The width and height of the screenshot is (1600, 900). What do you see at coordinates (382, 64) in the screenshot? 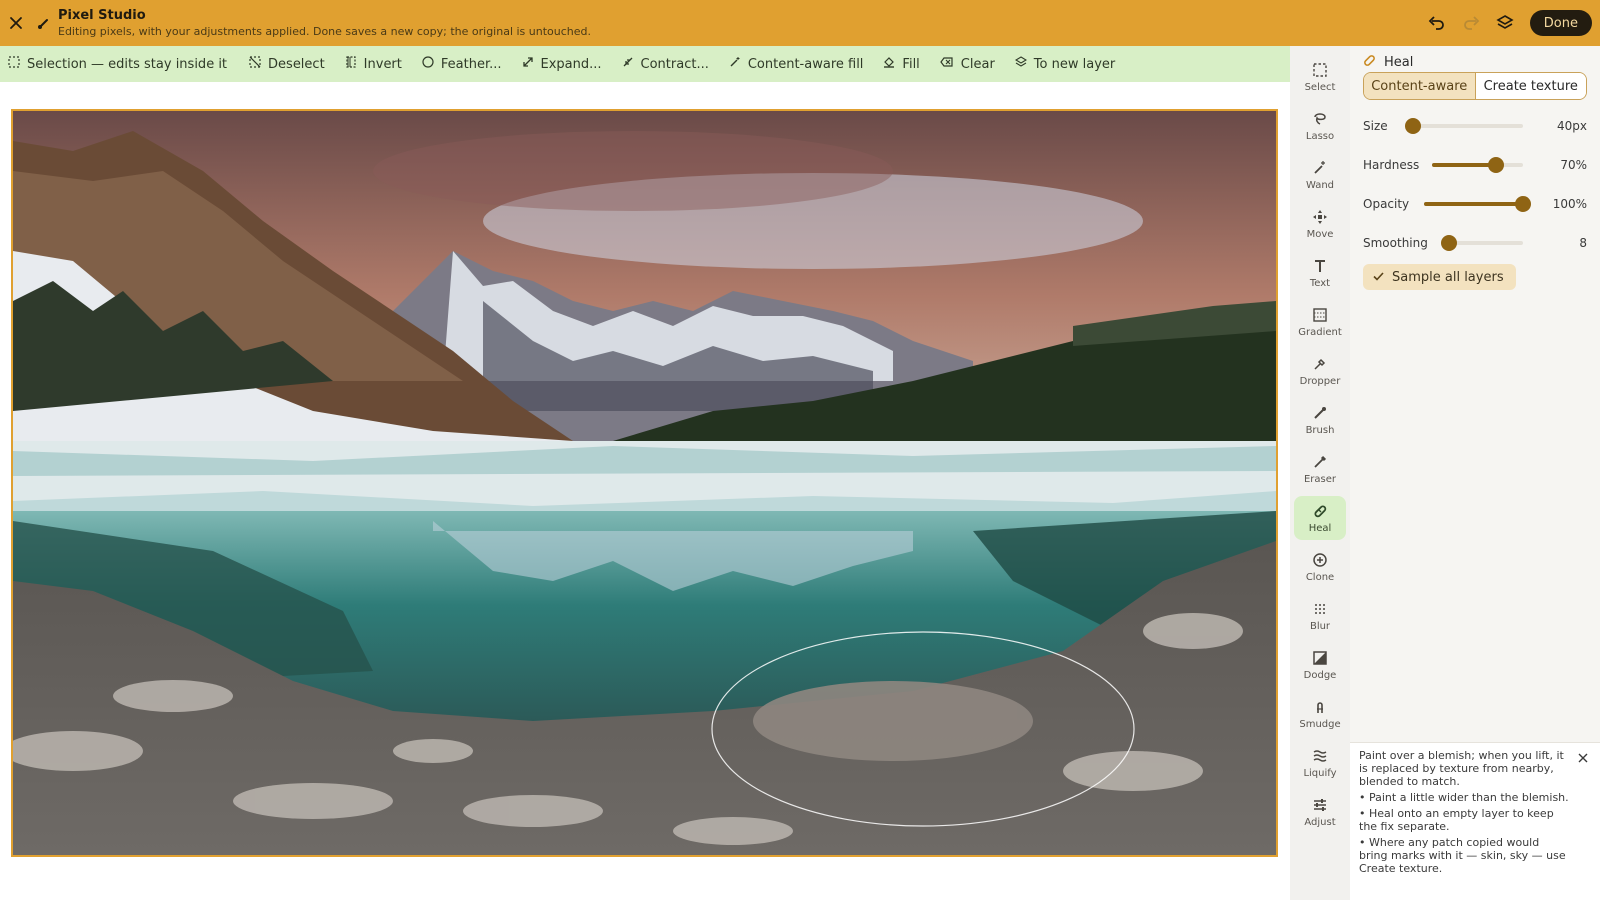
I see `invert-label: Invert` at bounding box center [382, 64].